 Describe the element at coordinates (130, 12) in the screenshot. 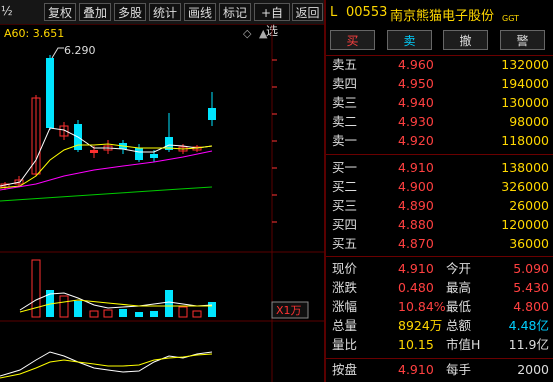

I see `multi-stock-button: 多股` at that location.